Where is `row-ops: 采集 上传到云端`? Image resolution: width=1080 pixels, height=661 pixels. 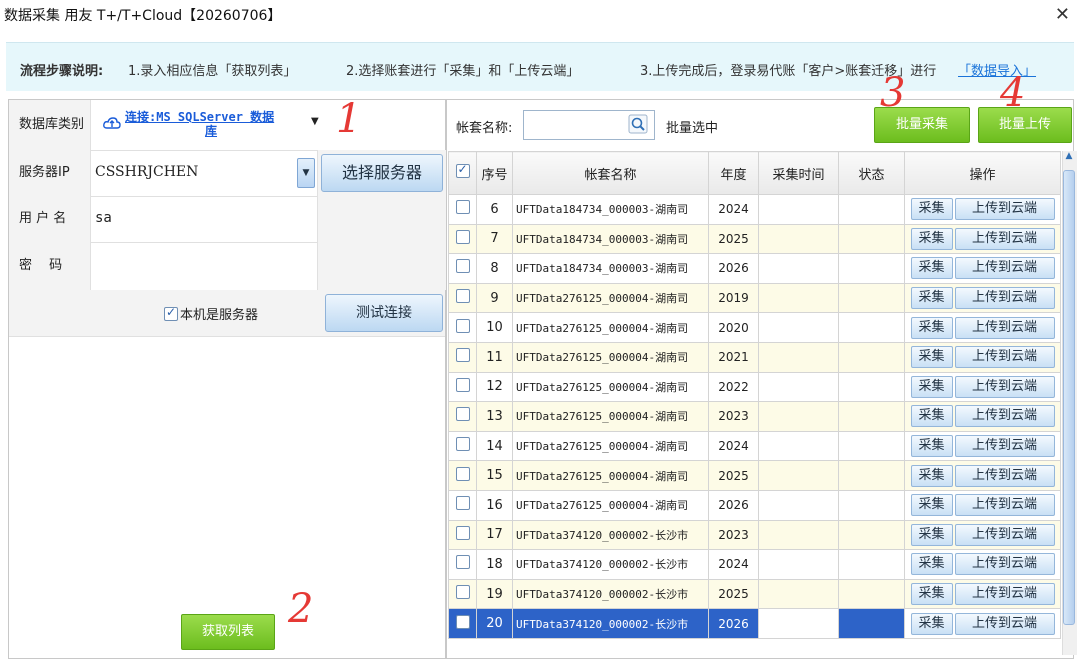 row-ops: 采集 上传到云端 is located at coordinates (982, 446).